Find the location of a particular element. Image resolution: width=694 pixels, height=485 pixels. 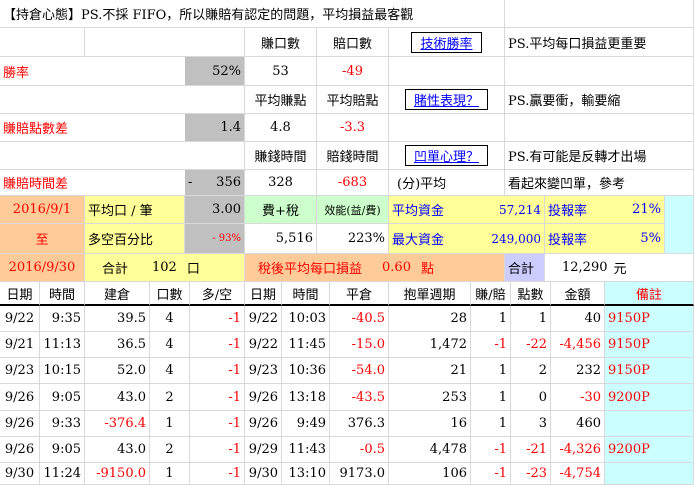

note-1: PS.平均每口損益更重要 is located at coordinates (599, 42).